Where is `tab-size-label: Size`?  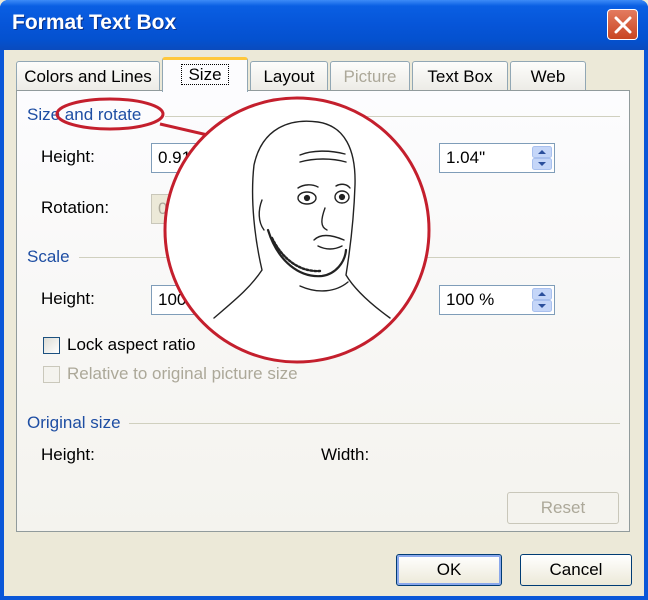 tab-size-label: Size is located at coordinates (205, 74).